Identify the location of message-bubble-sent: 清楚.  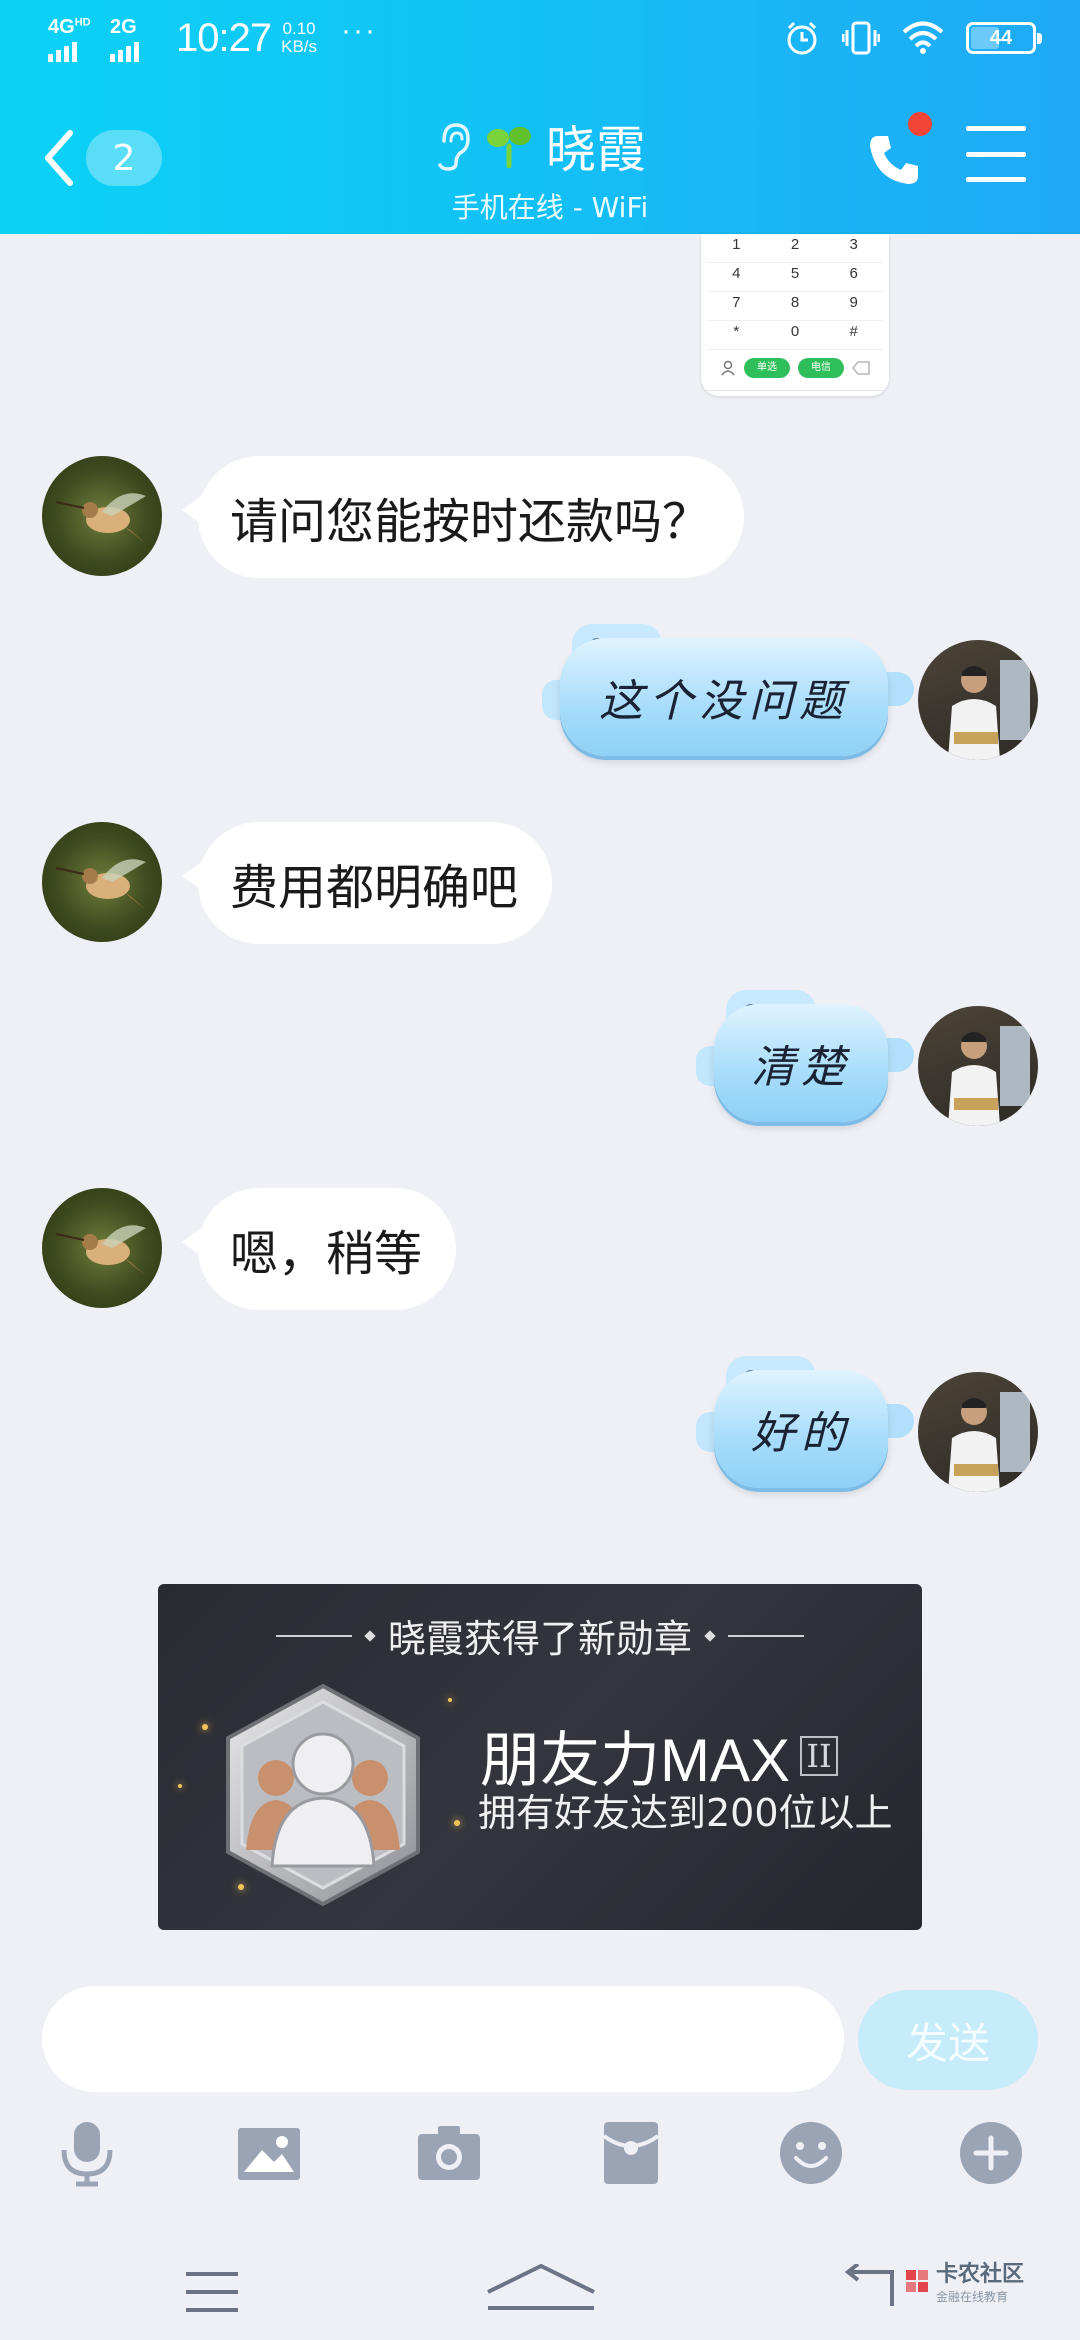
(805, 1065).